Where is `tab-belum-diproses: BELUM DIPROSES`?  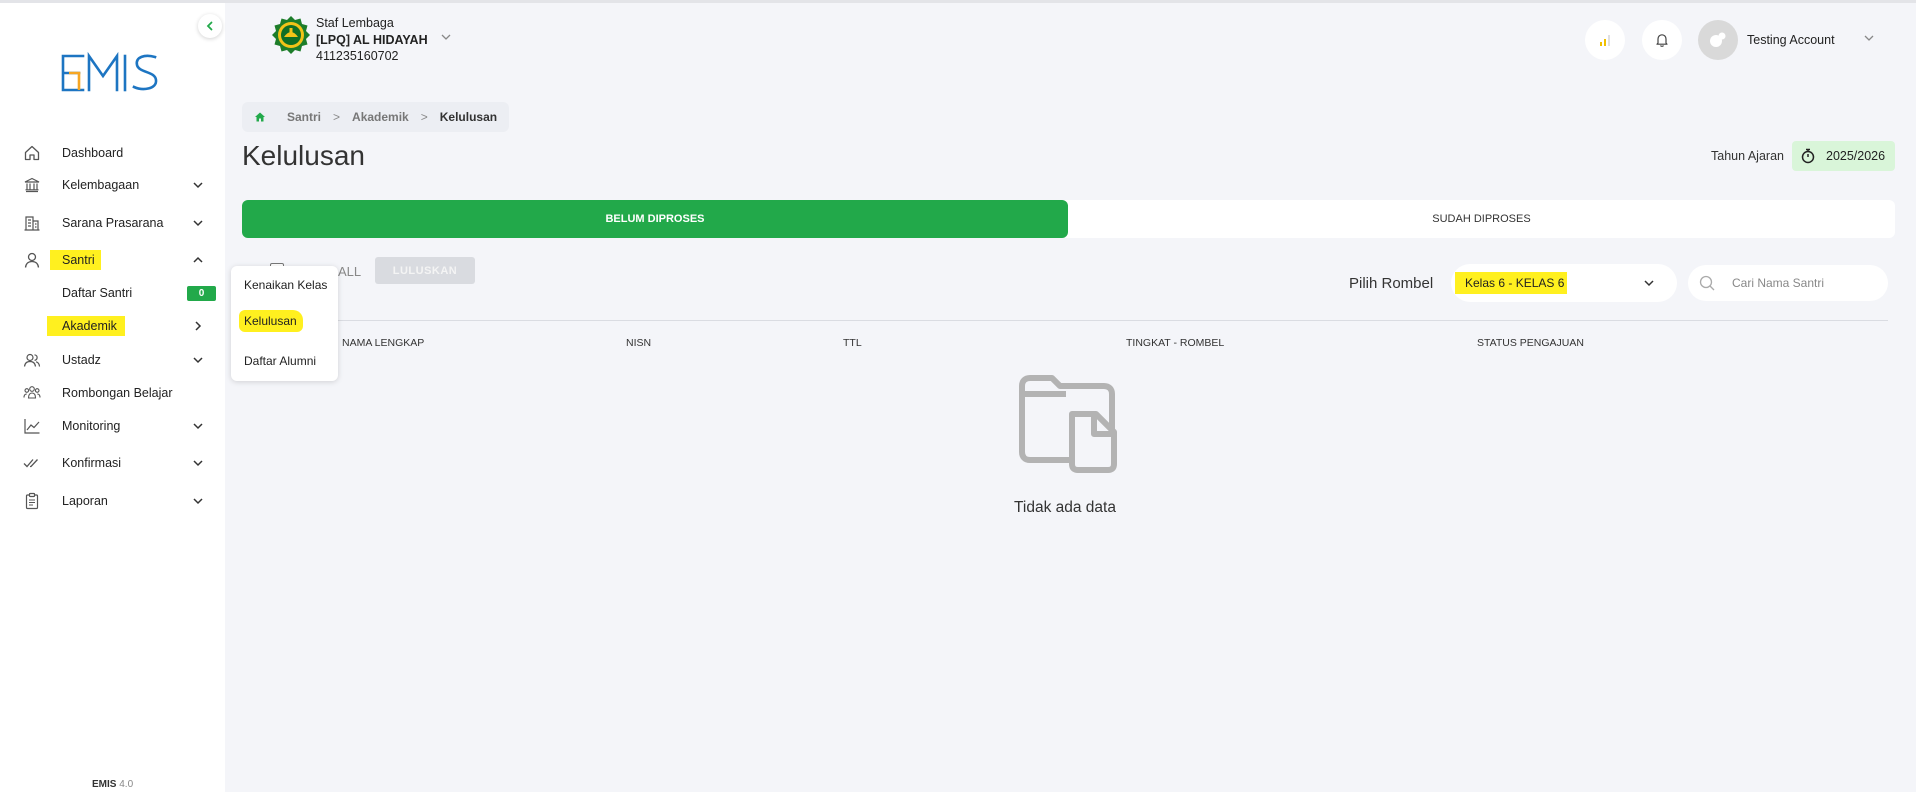
tab-belum-diproses: BELUM DIPROSES is located at coordinates (655, 219).